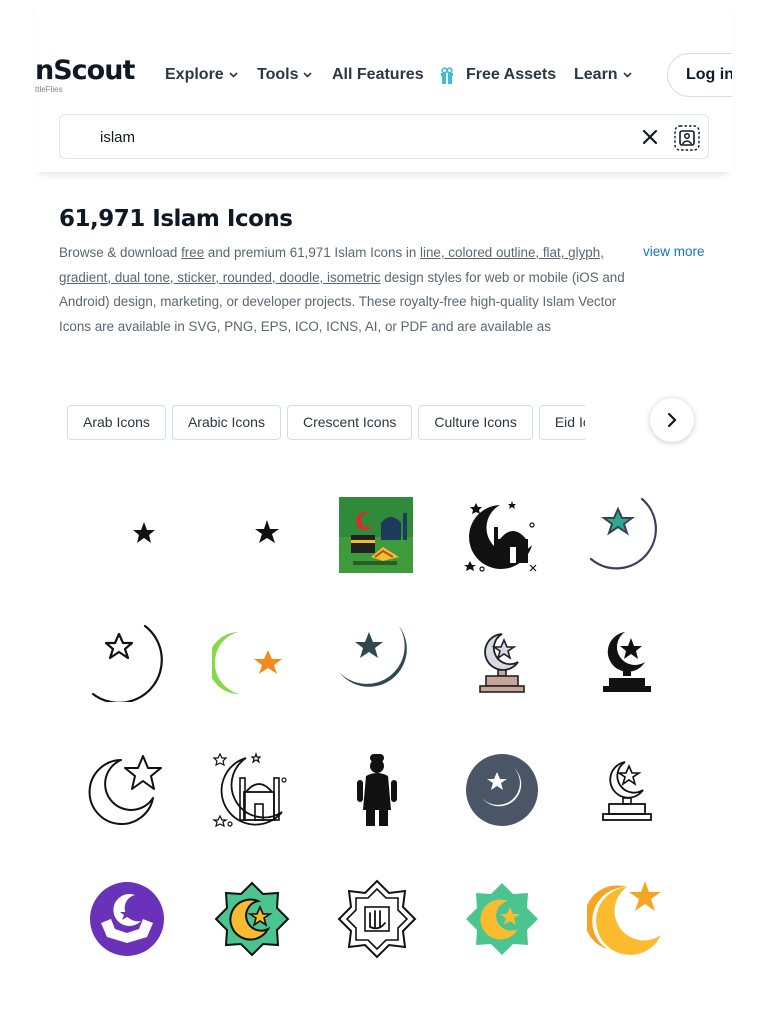 This screenshot has height=1024, width=768. I want to click on crescent-podium-glyph-icon, so click(627, 662).